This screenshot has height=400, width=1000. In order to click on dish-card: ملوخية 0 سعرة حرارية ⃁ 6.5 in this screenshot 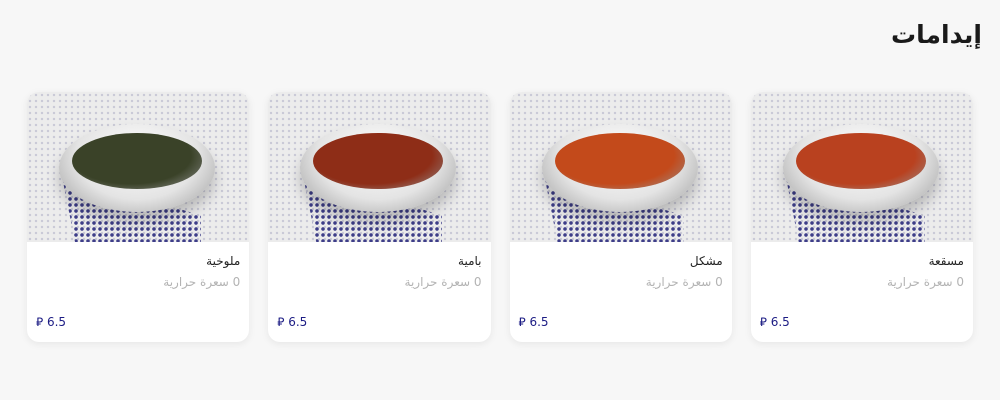, I will do `click(138, 217)`.